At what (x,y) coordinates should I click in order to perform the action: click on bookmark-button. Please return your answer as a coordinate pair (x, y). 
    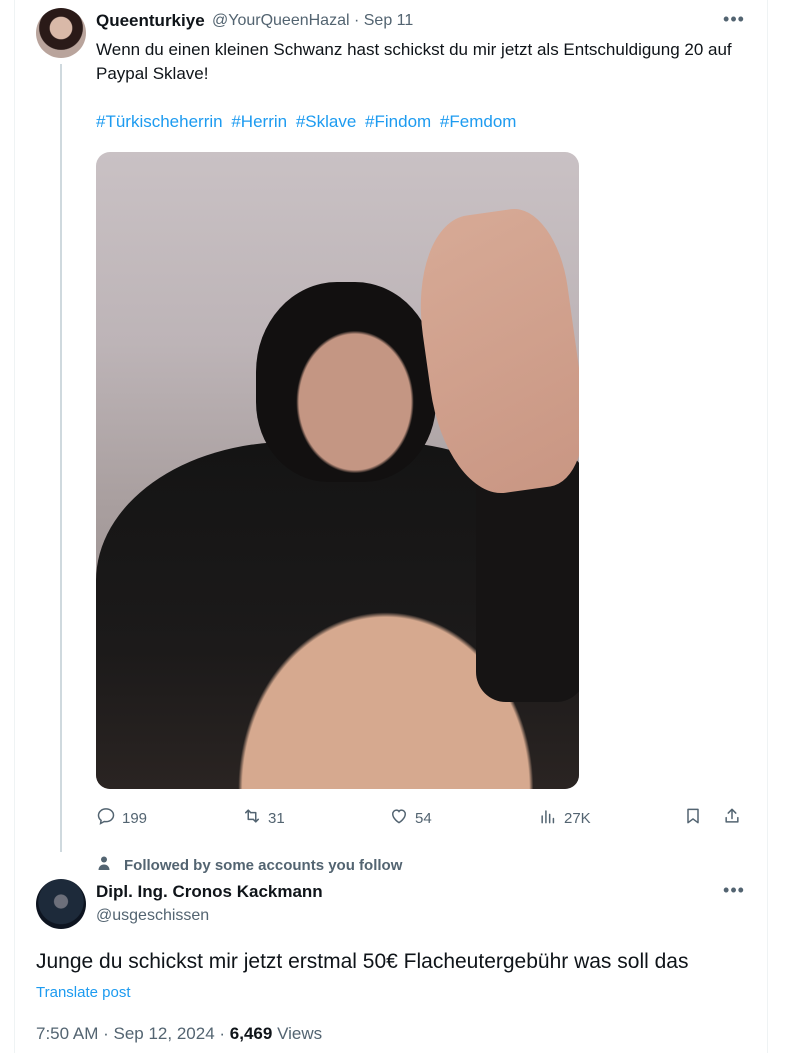
    Looking at the image, I should click on (693, 818).